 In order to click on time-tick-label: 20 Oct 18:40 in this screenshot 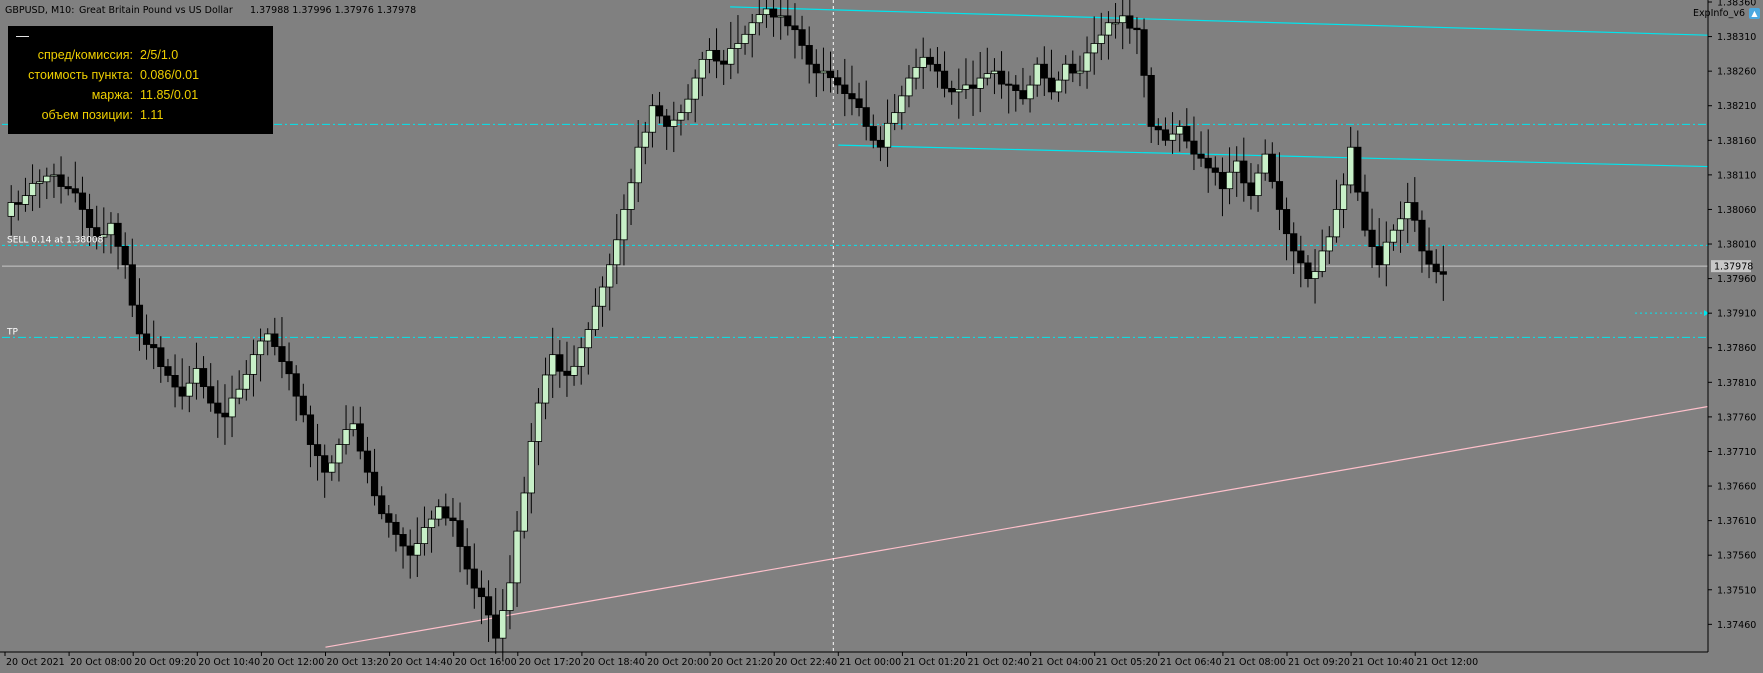, I will do `click(614, 662)`.